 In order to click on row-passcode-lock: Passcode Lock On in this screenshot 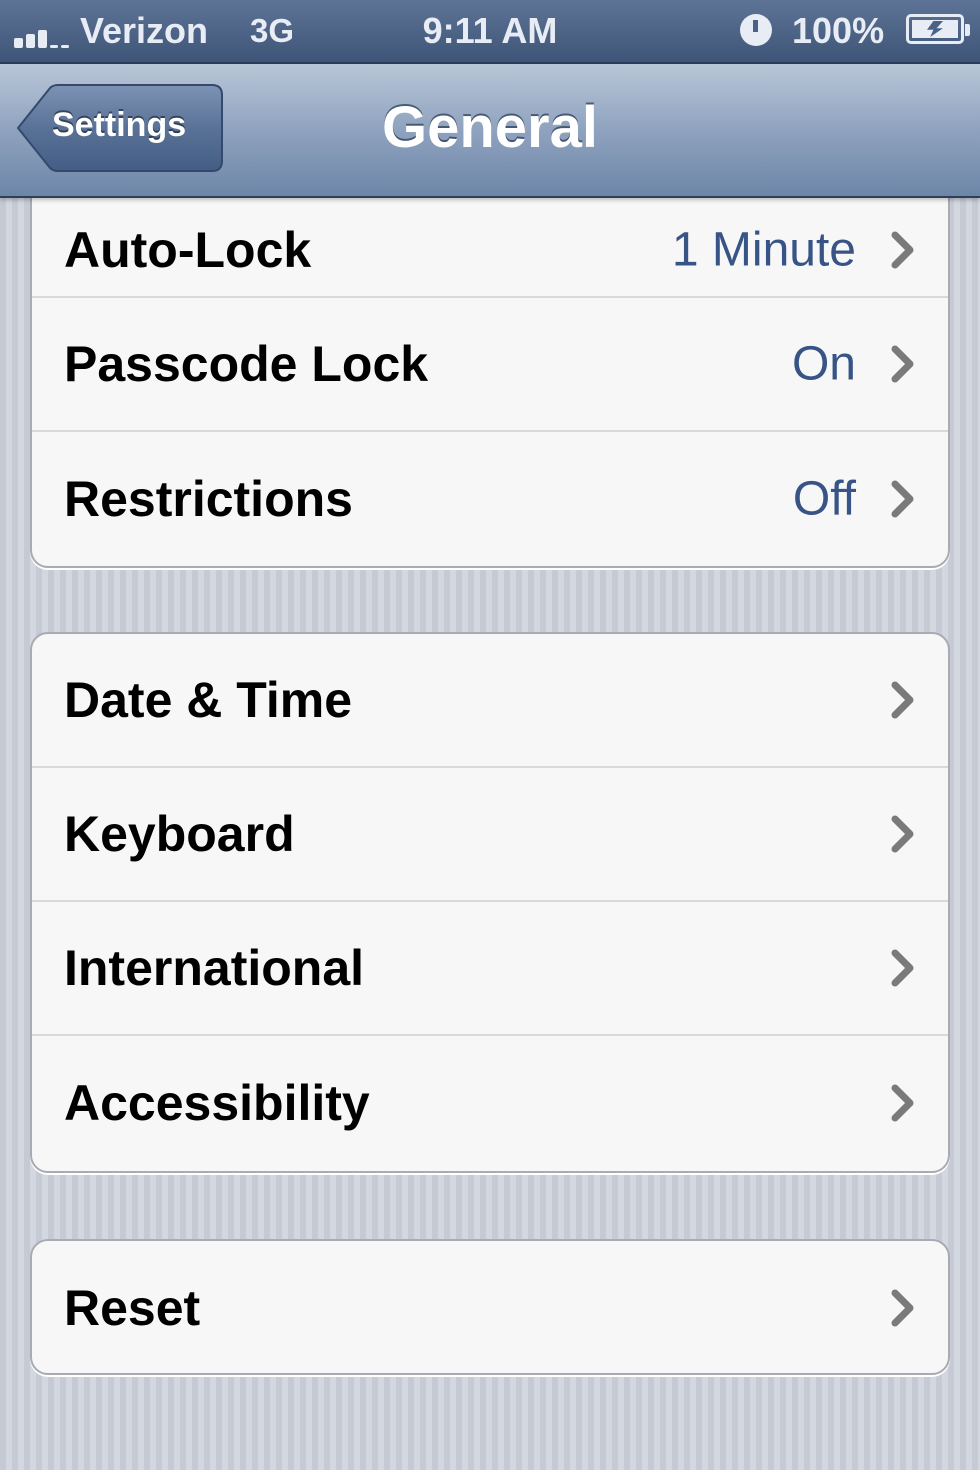, I will do `click(490, 365)`.